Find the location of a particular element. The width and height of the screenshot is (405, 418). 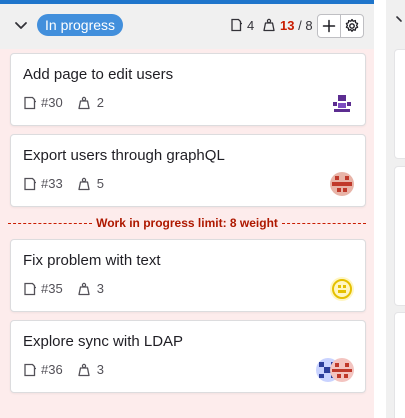

gear-icon is located at coordinates (352, 25).